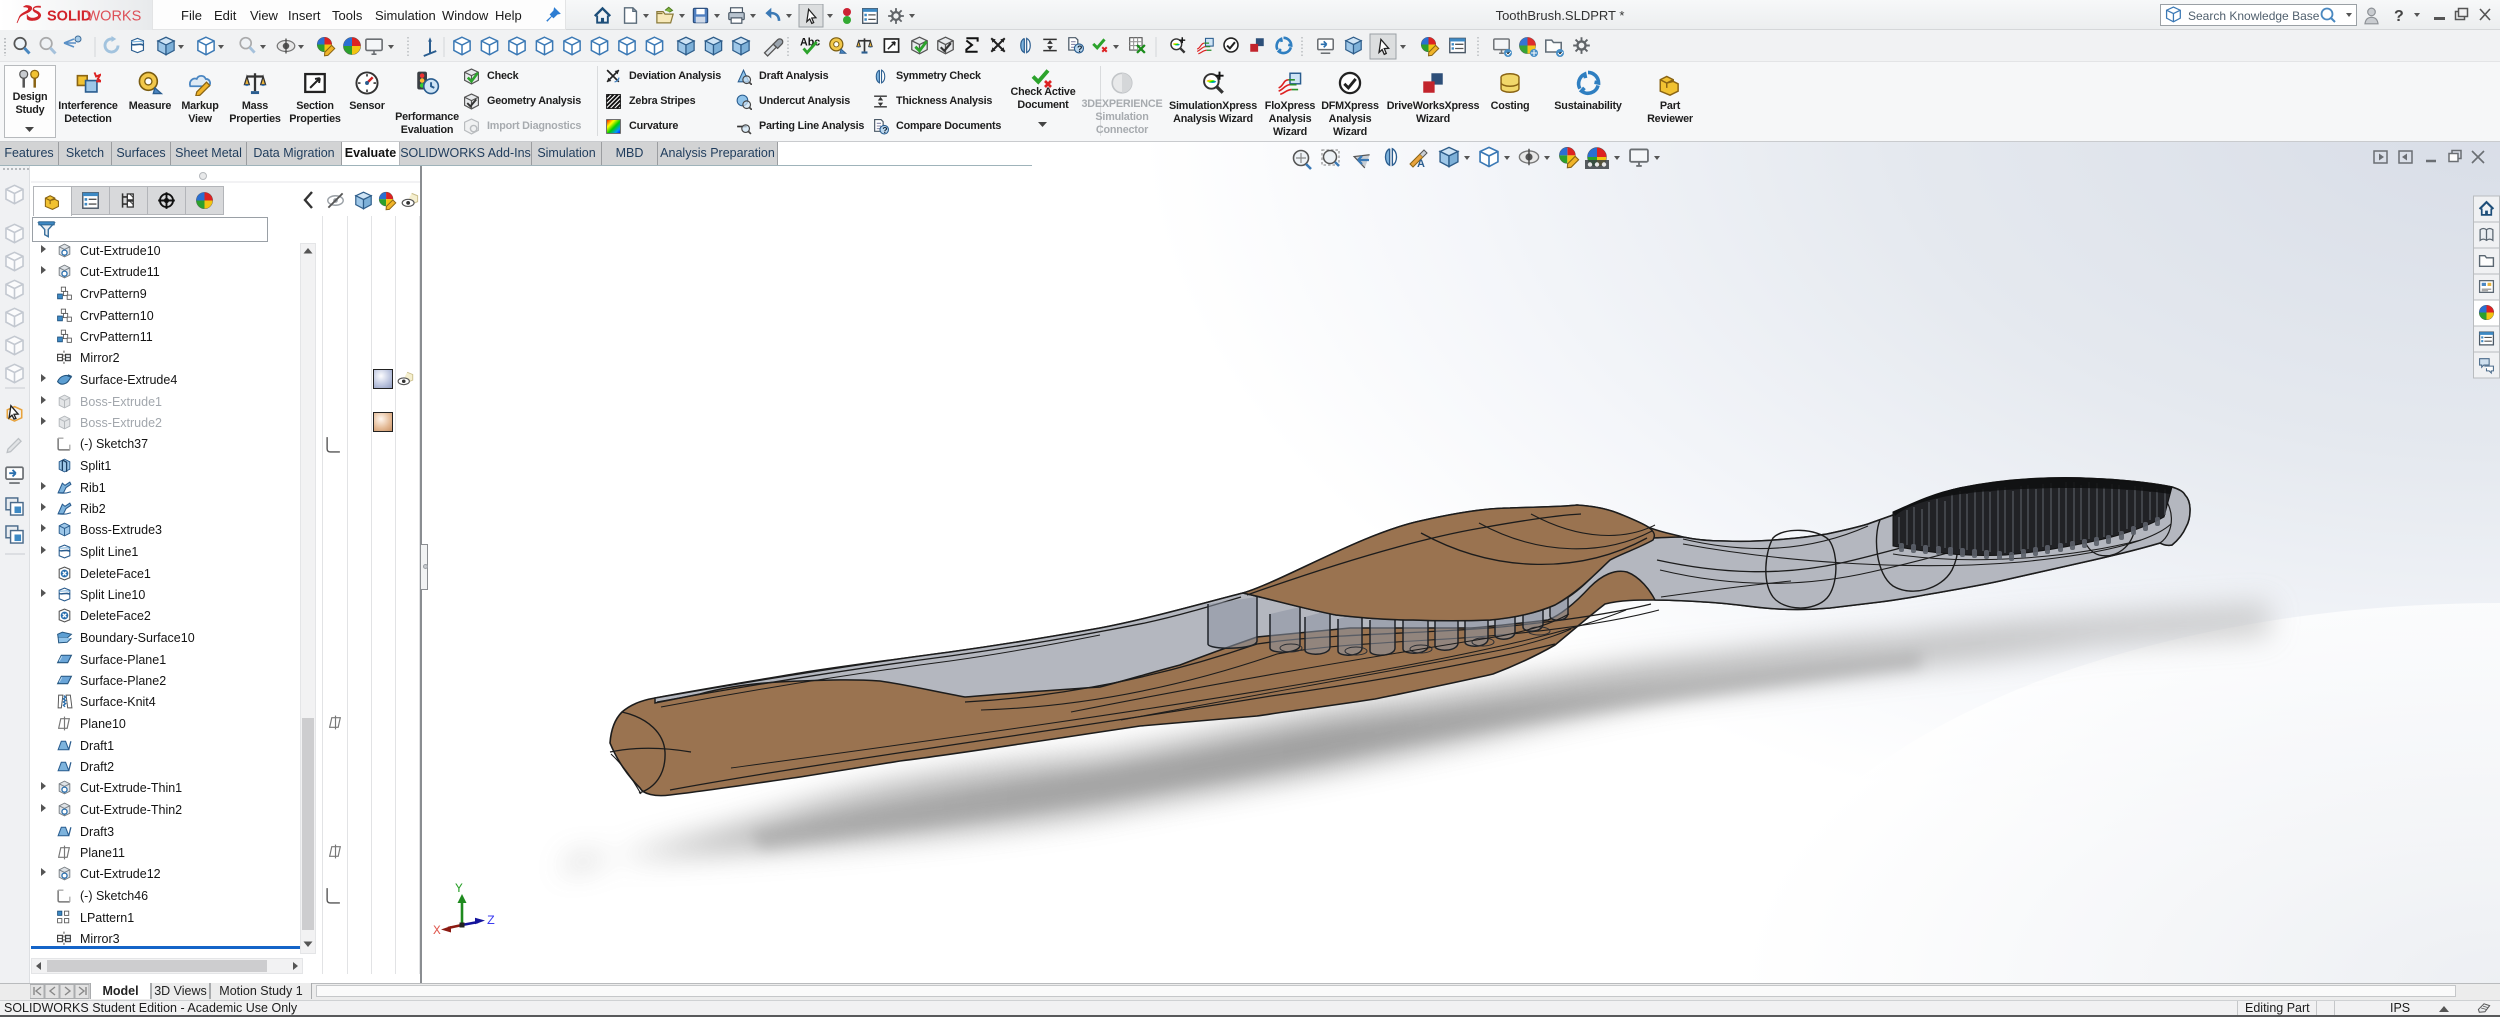  I want to click on svg-text: A, so click(1421, 164).